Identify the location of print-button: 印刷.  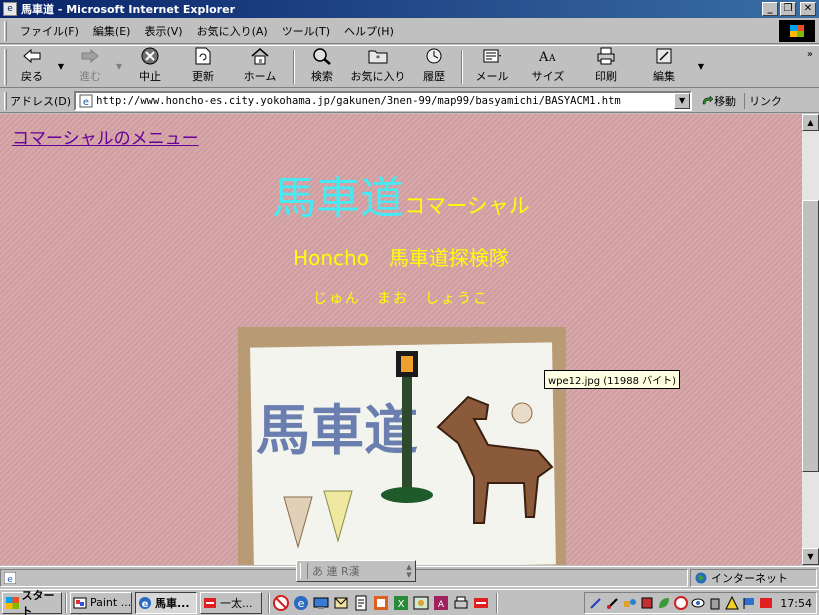
(606, 67).